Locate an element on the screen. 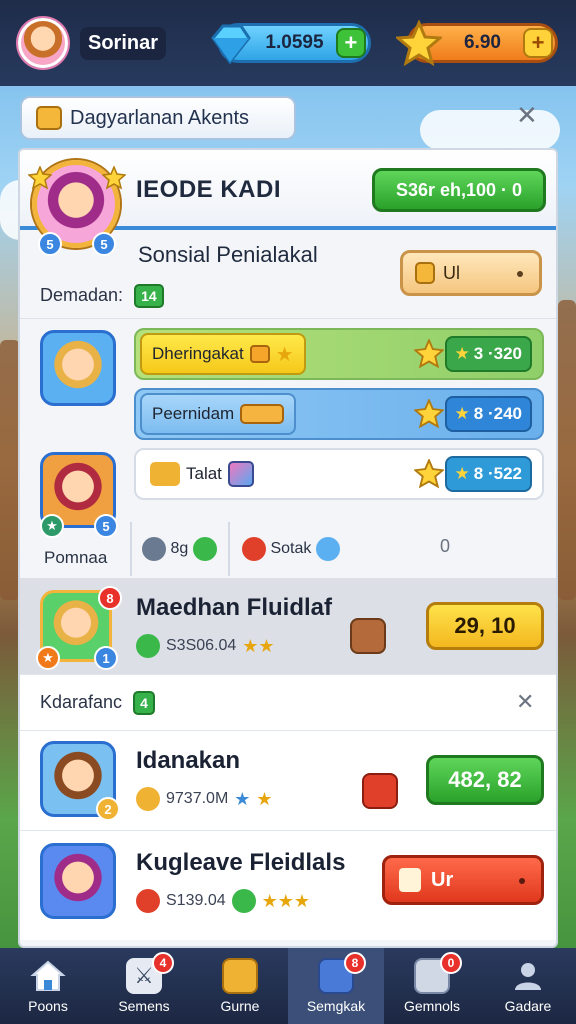 This screenshot has width=576, height=1024. section-label-text: Demadan: is located at coordinates (82, 294).